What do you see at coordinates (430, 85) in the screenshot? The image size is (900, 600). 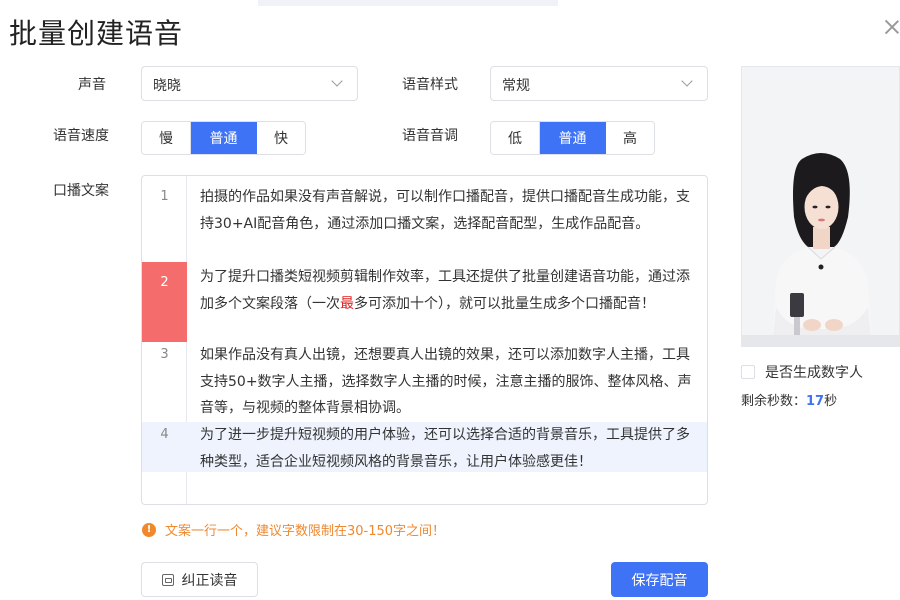 I see `style-label: 语音样式` at bounding box center [430, 85].